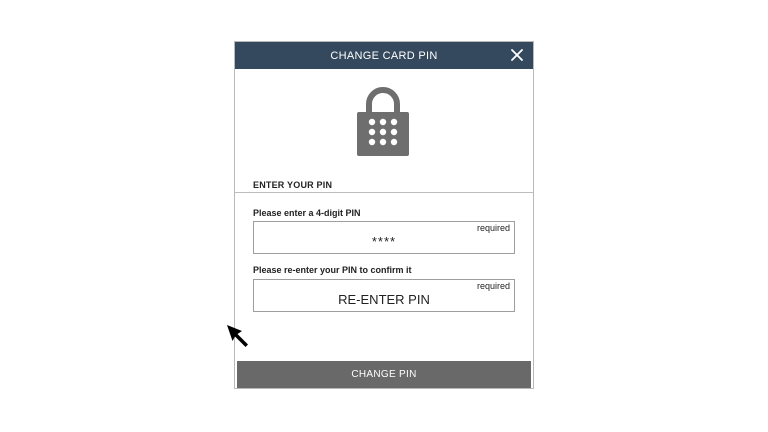 This screenshot has width=768, height=432. I want to click on change-pin-button: CHANGE PIN, so click(384, 374).